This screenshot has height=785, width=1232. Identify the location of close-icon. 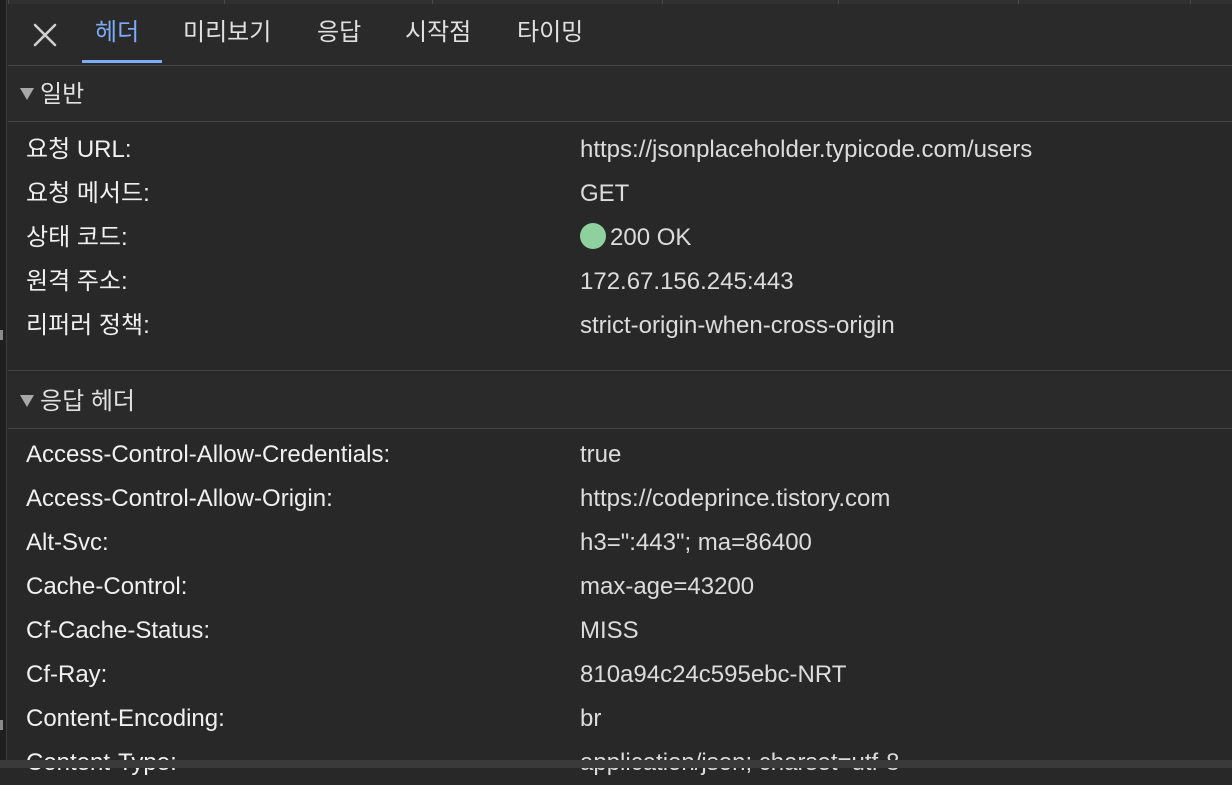
(45, 35).